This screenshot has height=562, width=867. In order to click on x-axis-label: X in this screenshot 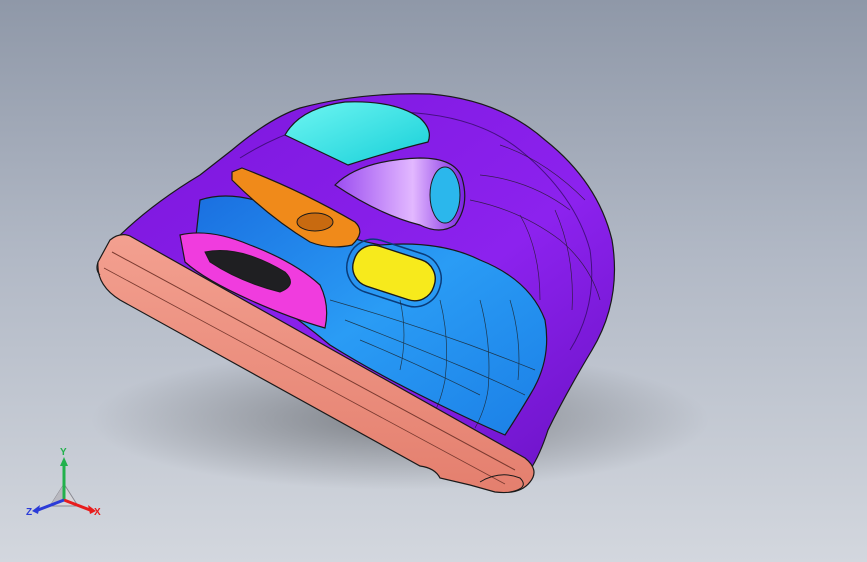, I will do `click(97, 512)`.